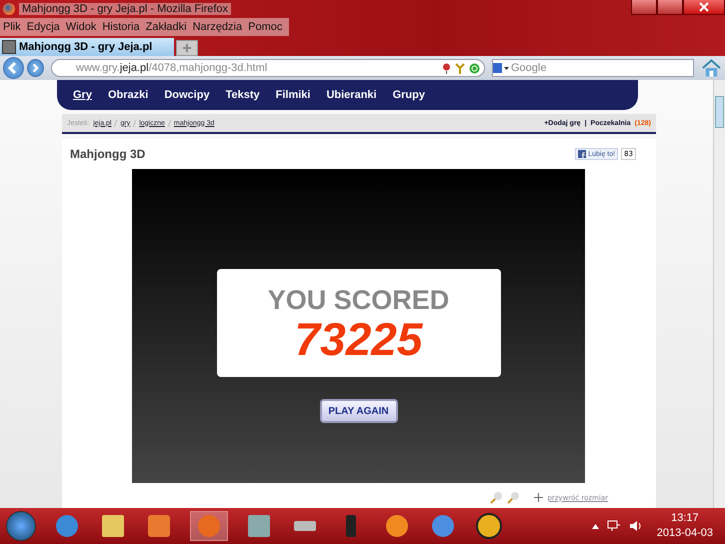 The width and height of the screenshot is (725, 544). I want to click on thumb-logo-icon, so click(582, 154).